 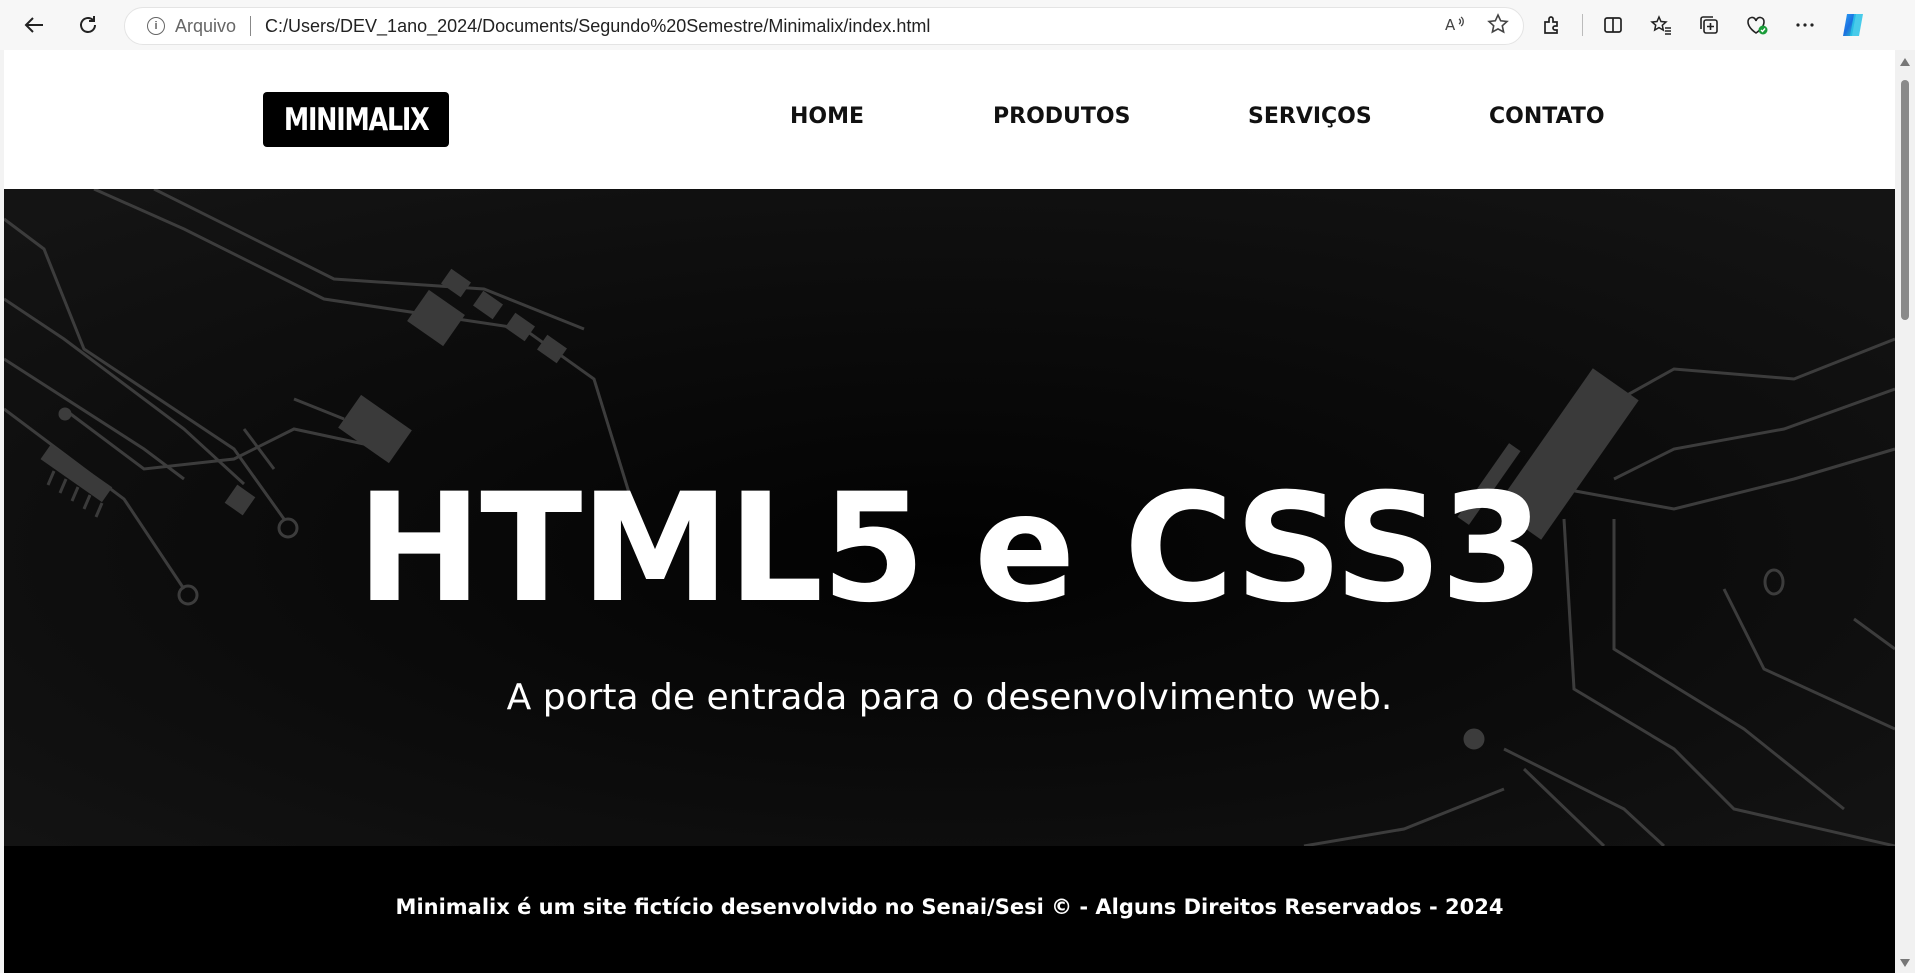 I want to click on hero-title: HTML5 e CSS3, so click(x=950, y=549).